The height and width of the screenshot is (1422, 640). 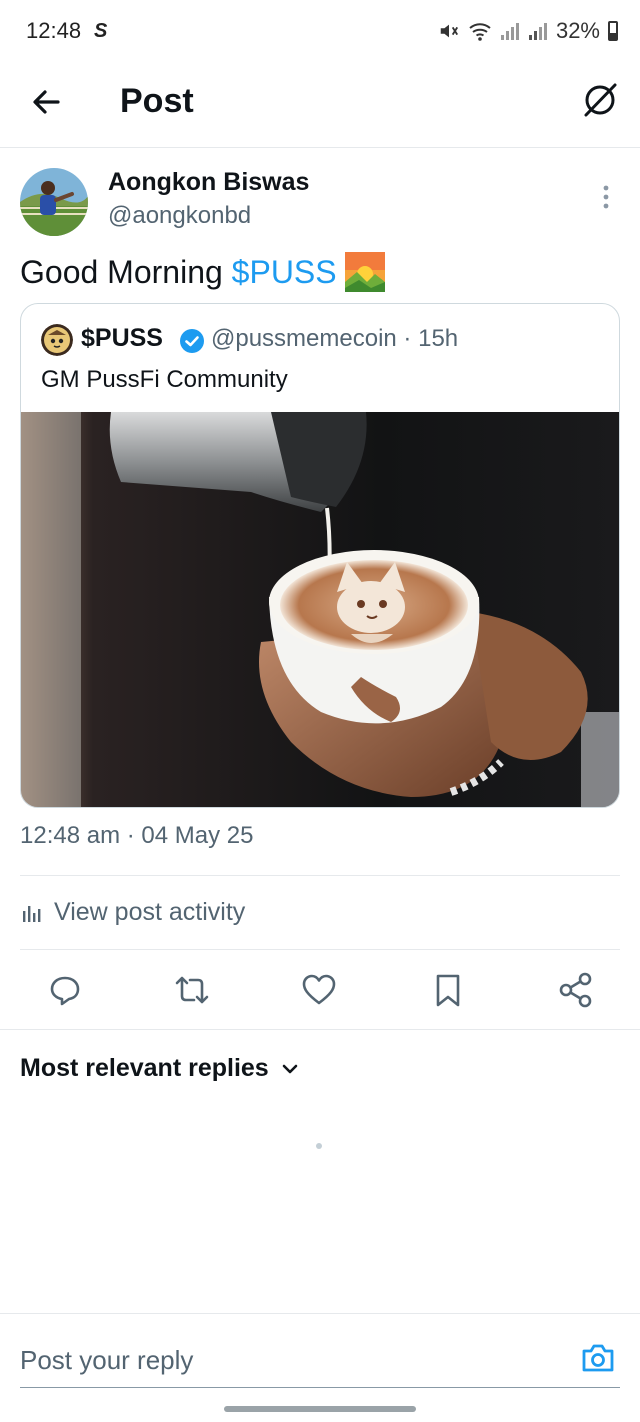 What do you see at coordinates (137, 835) in the screenshot?
I see `post-timestamp: 12:48 am · 04 May 25` at bounding box center [137, 835].